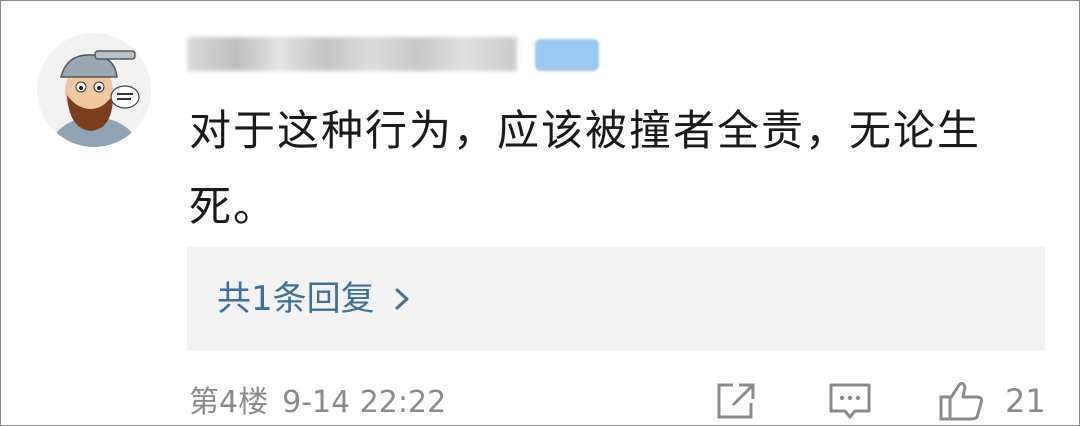  Describe the element at coordinates (1025, 401) in the screenshot. I see `like-count: 21` at that location.